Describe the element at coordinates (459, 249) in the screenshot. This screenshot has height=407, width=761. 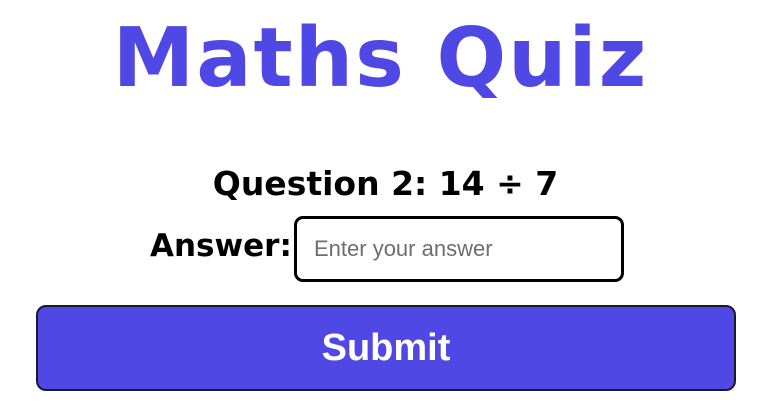
I see `answer-input` at that location.